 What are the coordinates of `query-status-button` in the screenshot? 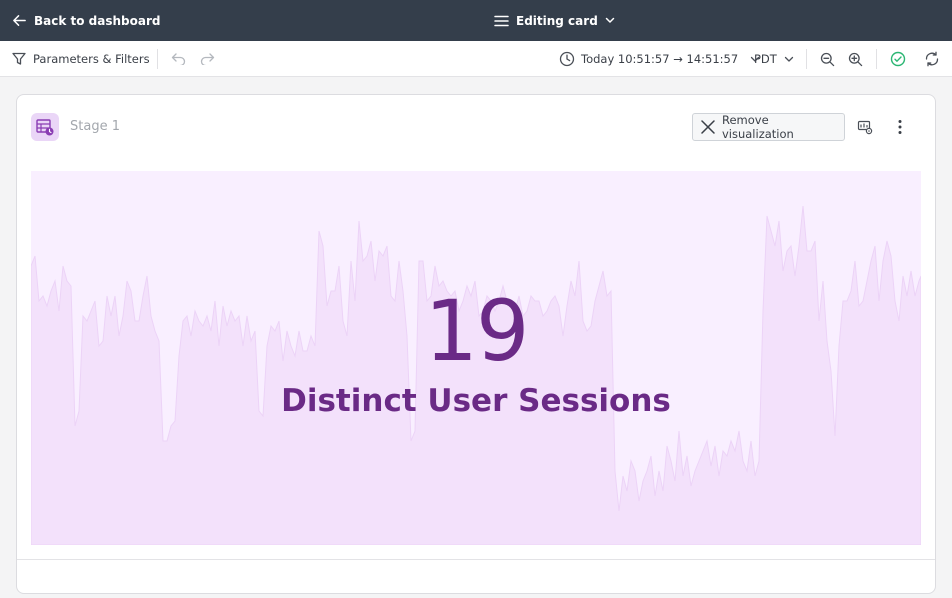 It's located at (898, 59).